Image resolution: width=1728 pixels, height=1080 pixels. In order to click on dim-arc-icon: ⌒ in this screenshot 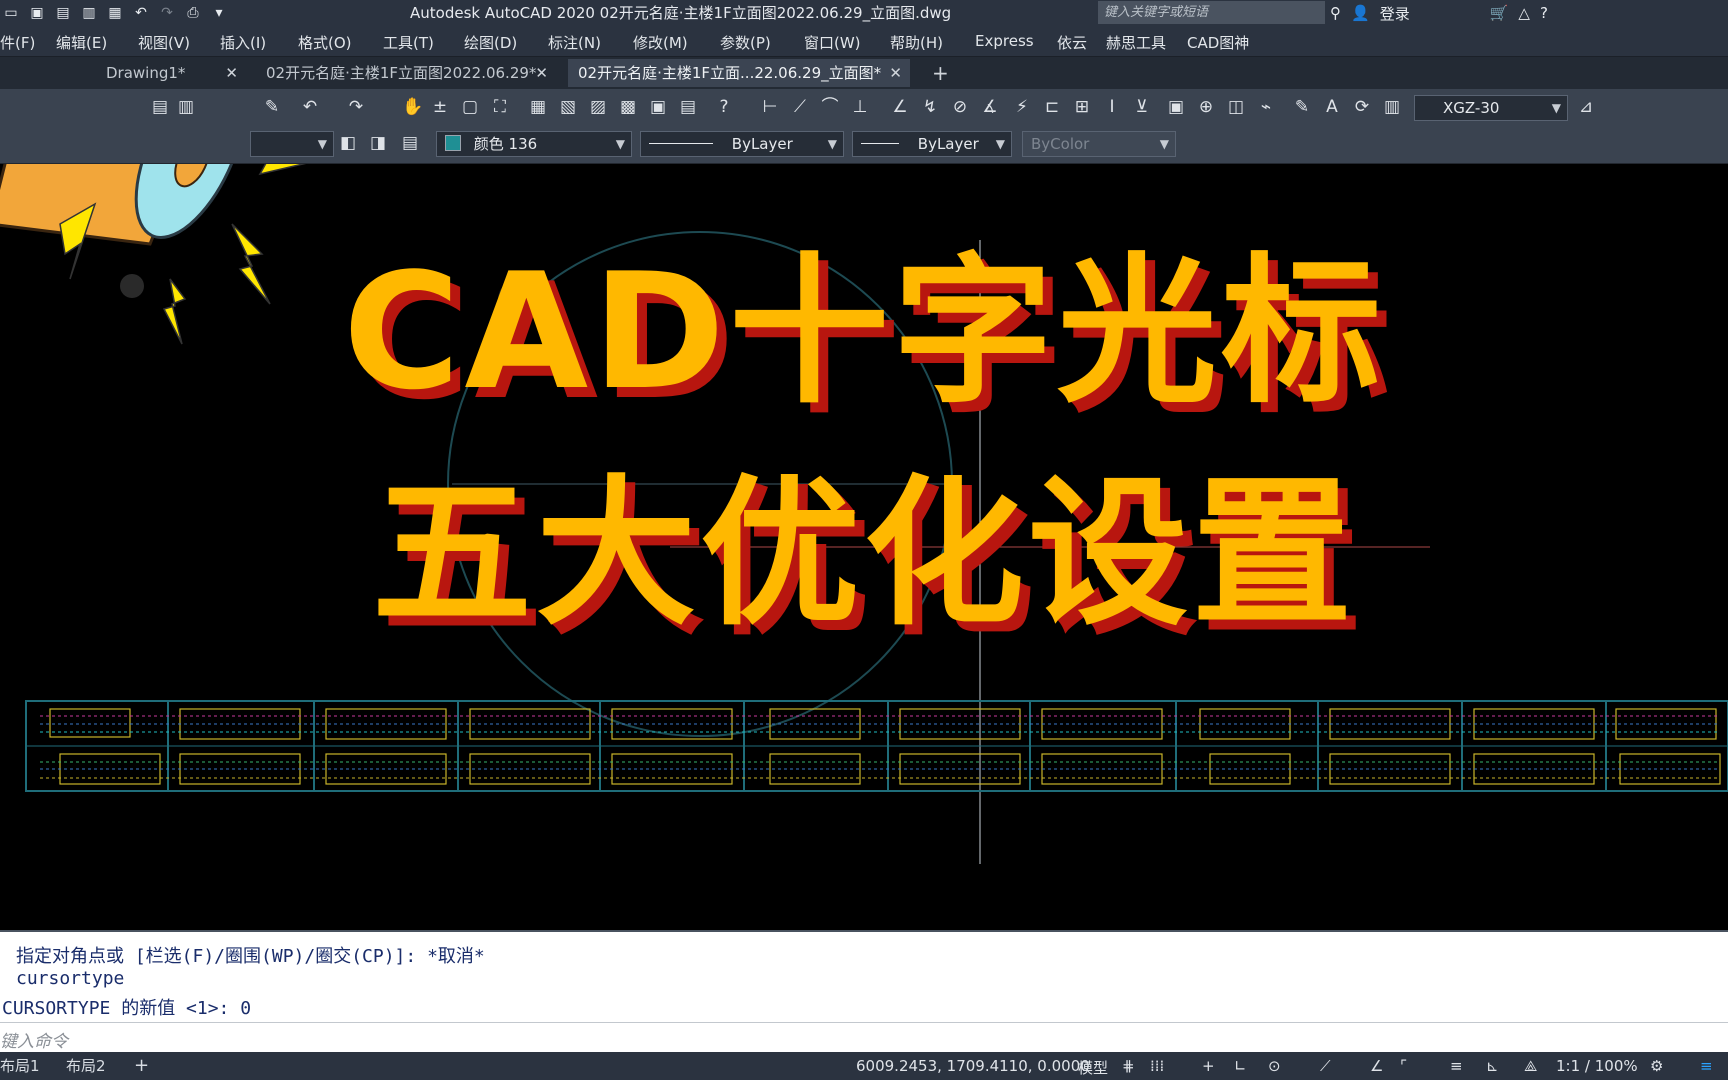, I will do `click(830, 107)`.